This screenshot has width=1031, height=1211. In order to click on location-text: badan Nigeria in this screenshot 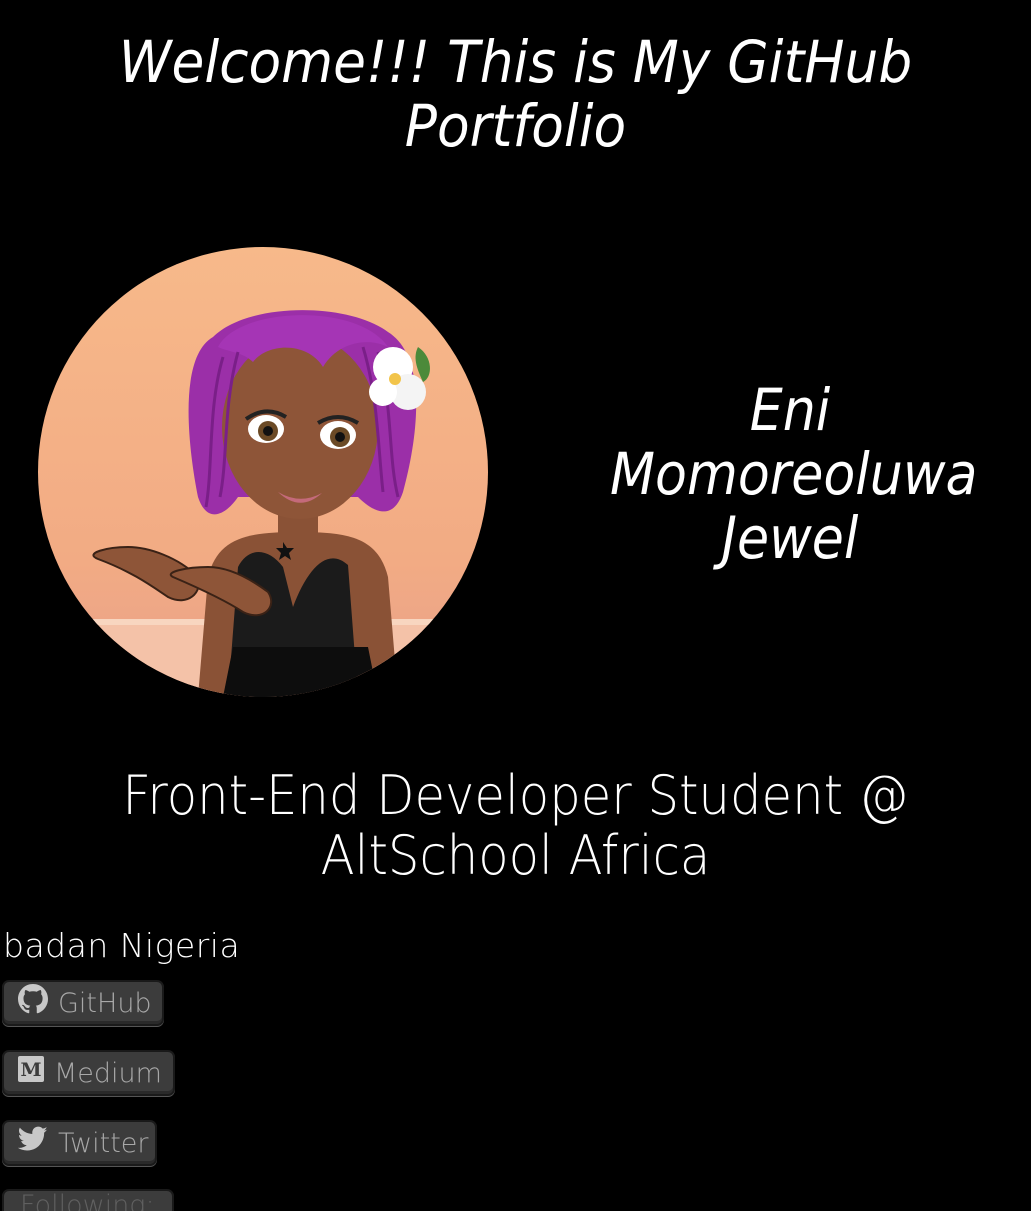, I will do `click(122, 945)`.